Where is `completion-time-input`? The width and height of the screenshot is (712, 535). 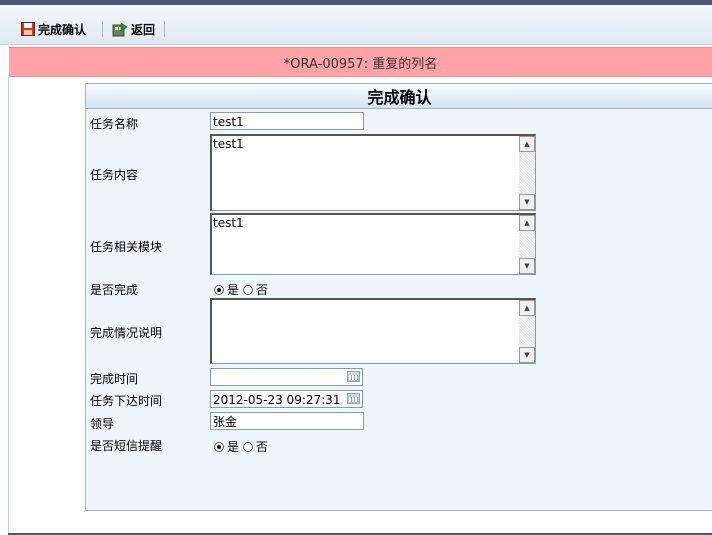 completion-time-input is located at coordinates (286, 377).